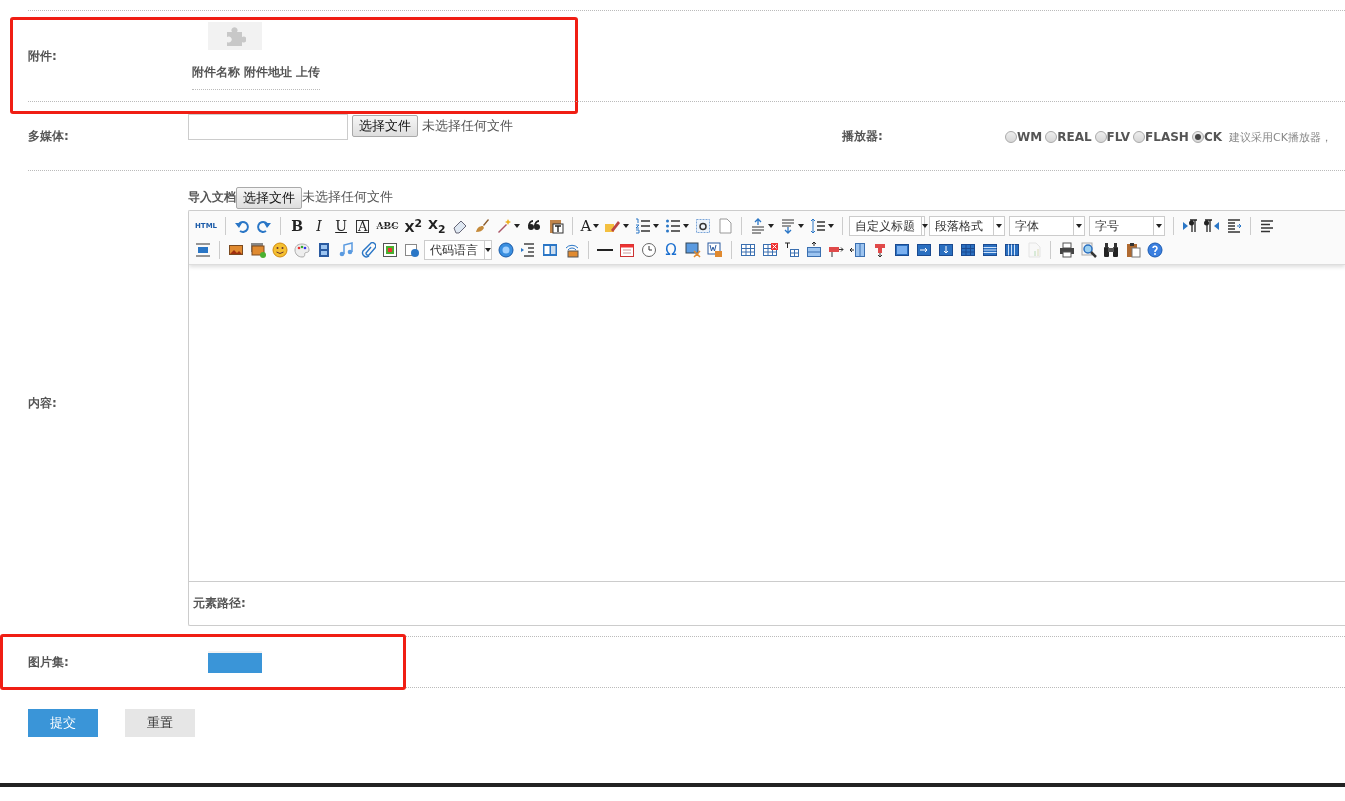  I want to click on bulleted-list-icon, so click(673, 226).